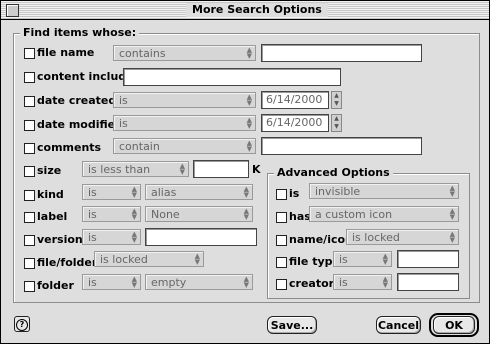 Image resolution: width=490 pixels, height=344 pixels. Describe the element at coordinates (184, 146) in the screenshot. I see `comments-operator-popup: contain ▲ ▼` at that location.